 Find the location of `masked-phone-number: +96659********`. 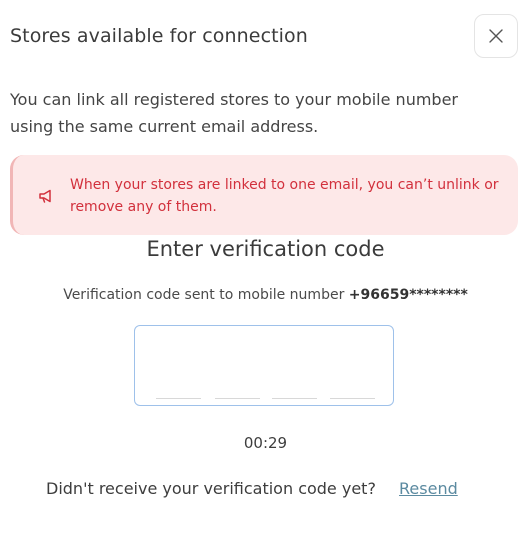

masked-phone-number: +96659******** is located at coordinates (408, 295).